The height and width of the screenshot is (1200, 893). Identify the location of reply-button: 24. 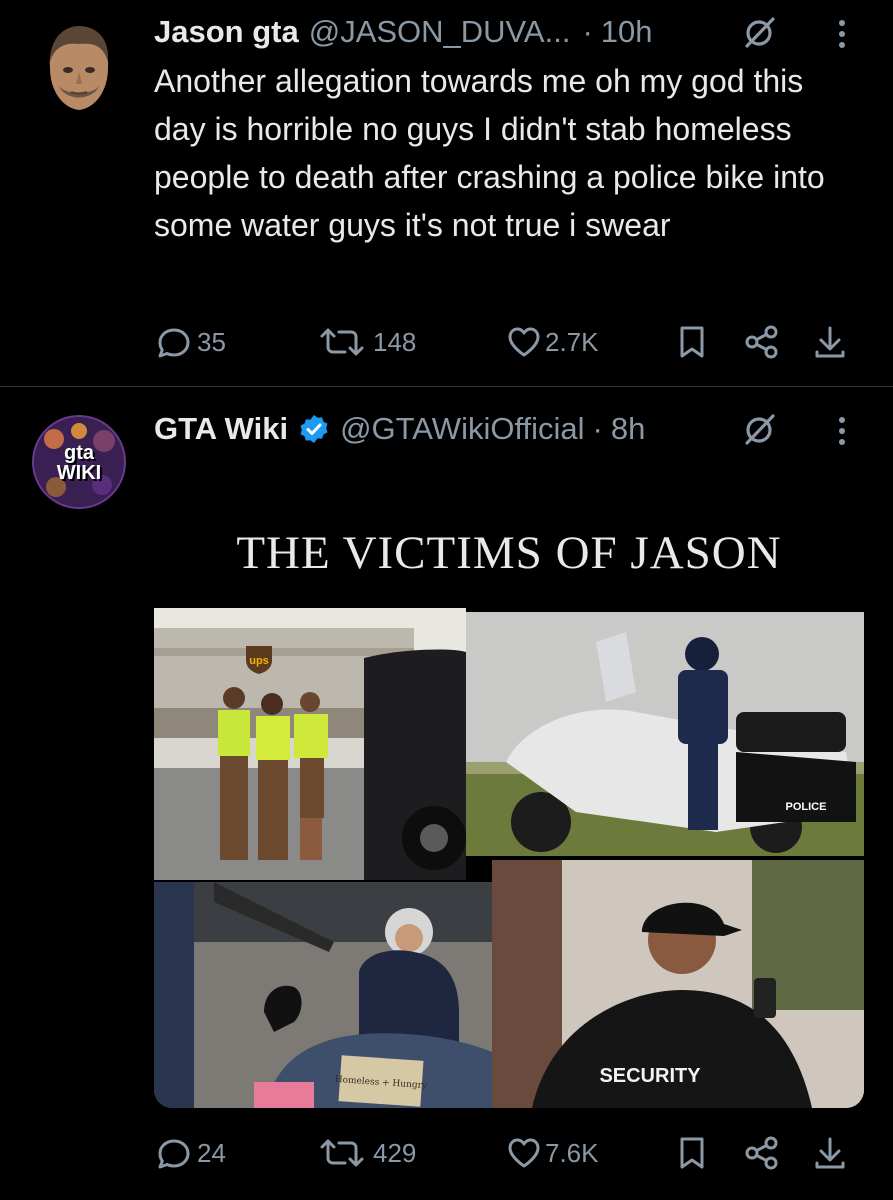
(190, 1153).